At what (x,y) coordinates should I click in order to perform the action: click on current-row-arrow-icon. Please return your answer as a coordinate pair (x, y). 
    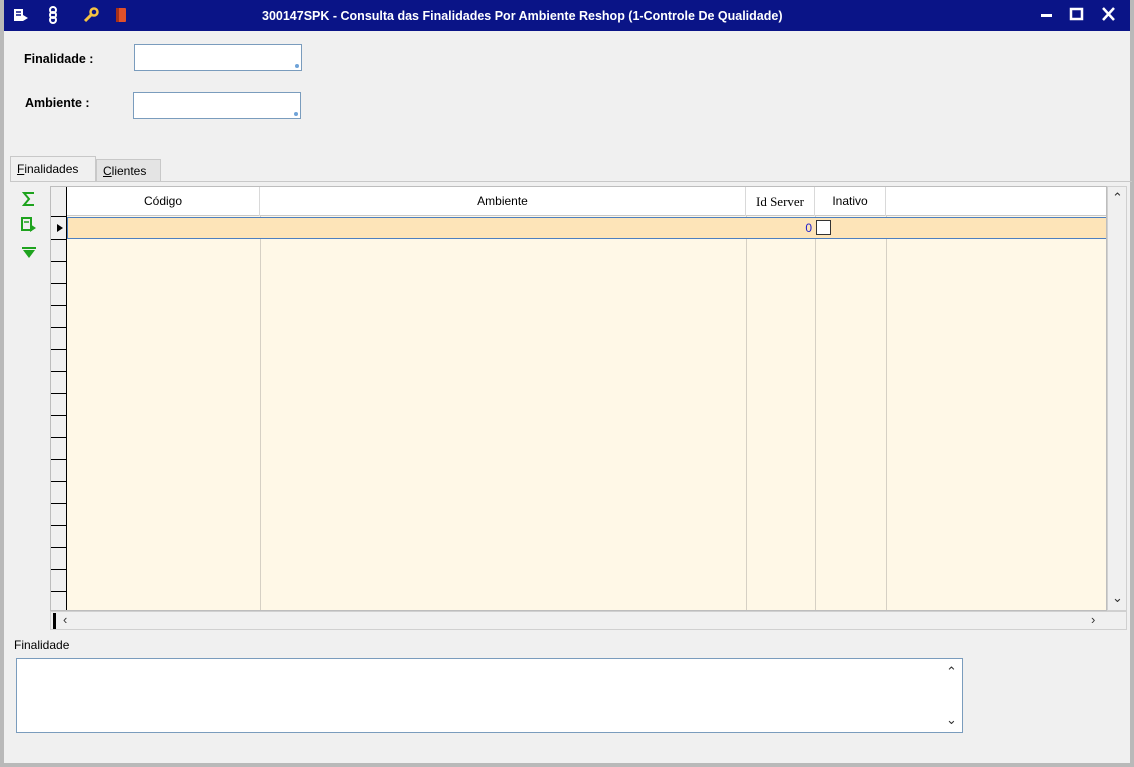
    Looking at the image, I should click on (60, 228).